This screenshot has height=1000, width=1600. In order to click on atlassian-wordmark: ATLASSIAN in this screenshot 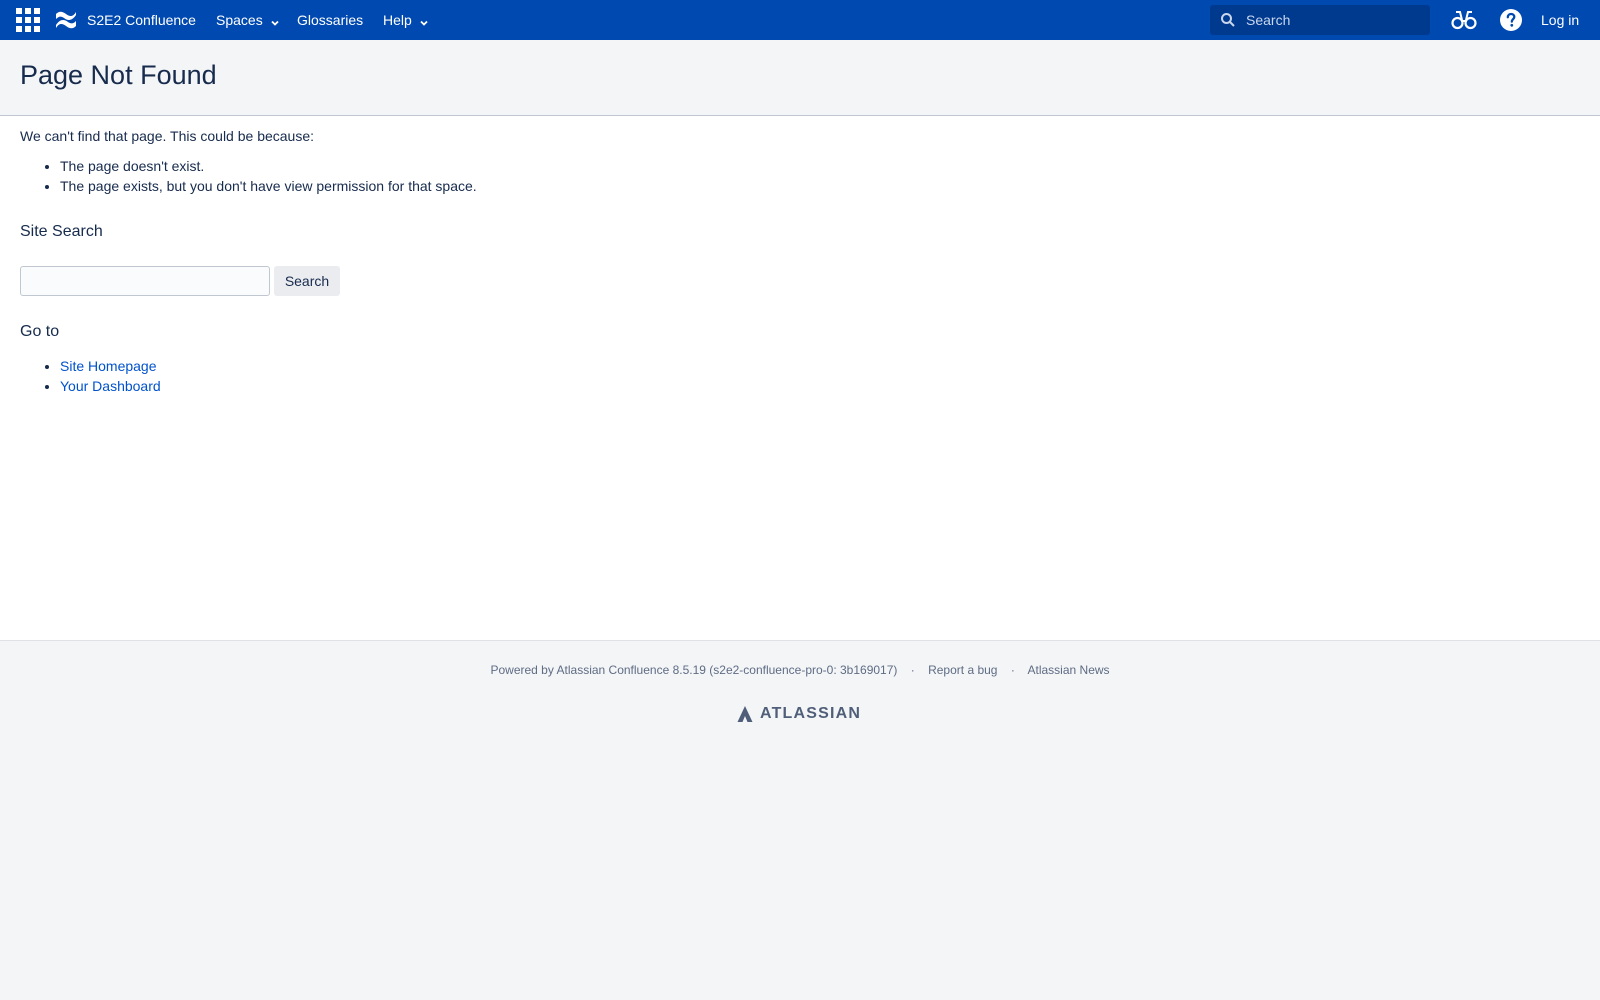, I will do `click(811, 713)`.